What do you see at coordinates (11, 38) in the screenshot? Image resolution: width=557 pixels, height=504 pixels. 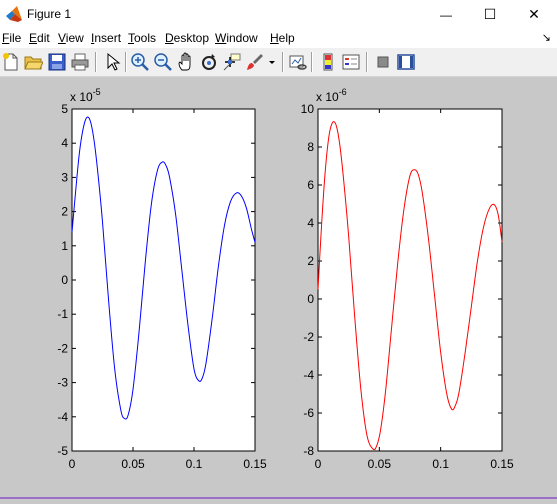 I see `menu-file: File` at bounding box center [11, 38].